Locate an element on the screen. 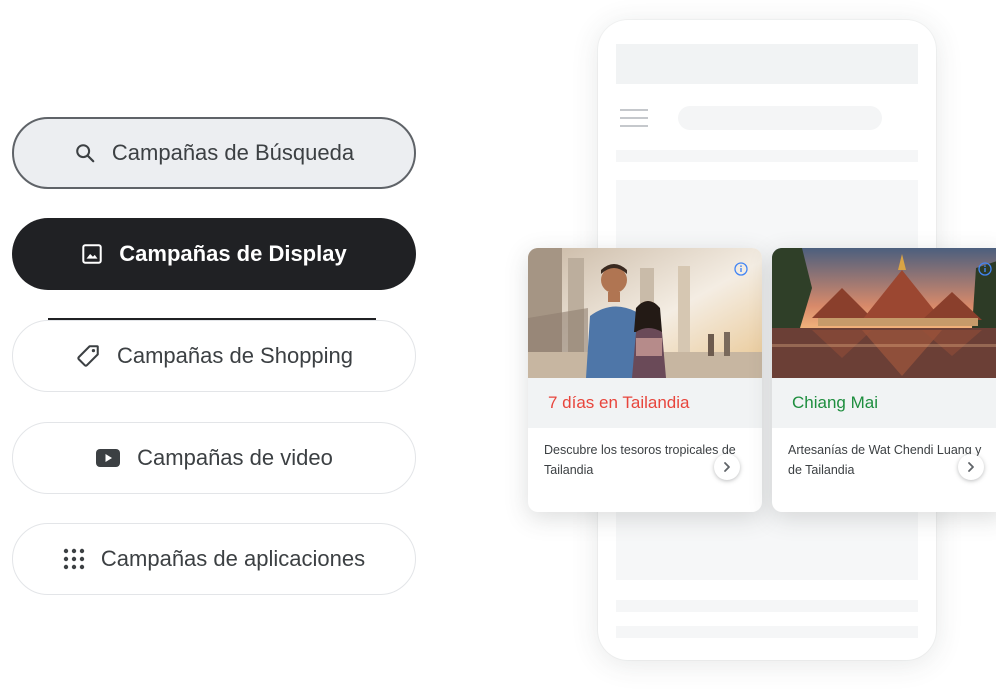 This screenshot has height=694, width=996. app-campaigns-button: Campañas de aplicaciones is located at coordinates (214, 559).